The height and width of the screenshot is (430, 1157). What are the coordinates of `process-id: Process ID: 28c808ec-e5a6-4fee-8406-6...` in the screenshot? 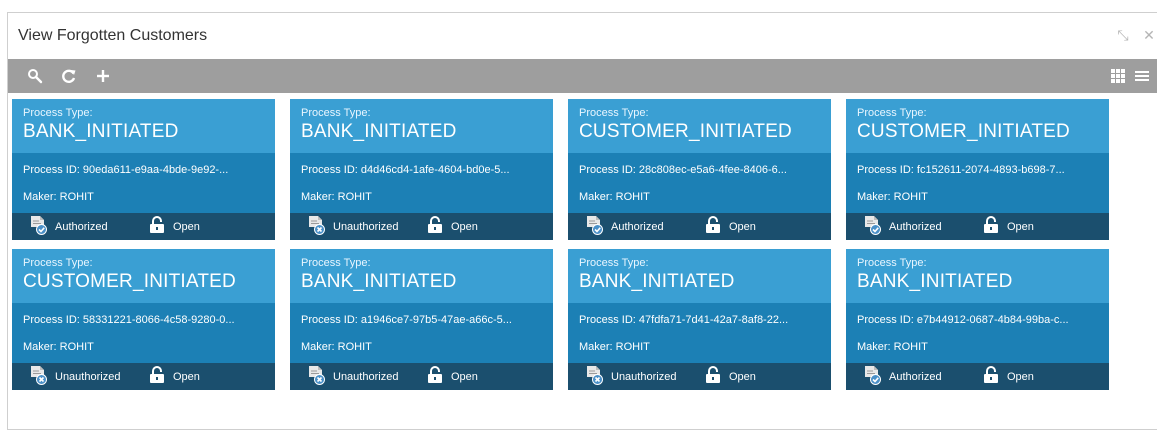 It's located at (683, 170).